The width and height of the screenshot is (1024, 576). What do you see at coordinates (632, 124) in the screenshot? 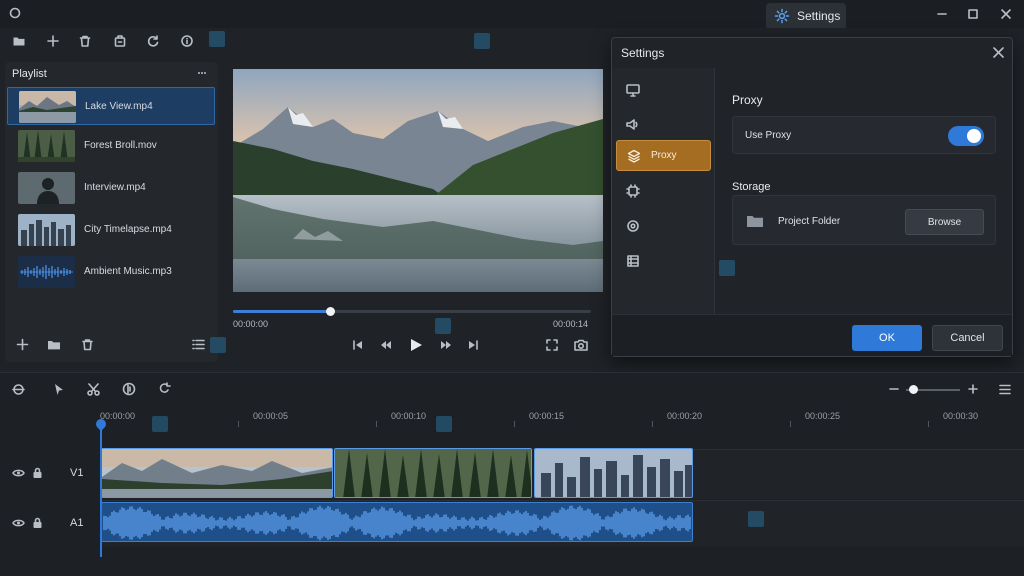
I see `speaker-icon` at bounding box center [632, 124].